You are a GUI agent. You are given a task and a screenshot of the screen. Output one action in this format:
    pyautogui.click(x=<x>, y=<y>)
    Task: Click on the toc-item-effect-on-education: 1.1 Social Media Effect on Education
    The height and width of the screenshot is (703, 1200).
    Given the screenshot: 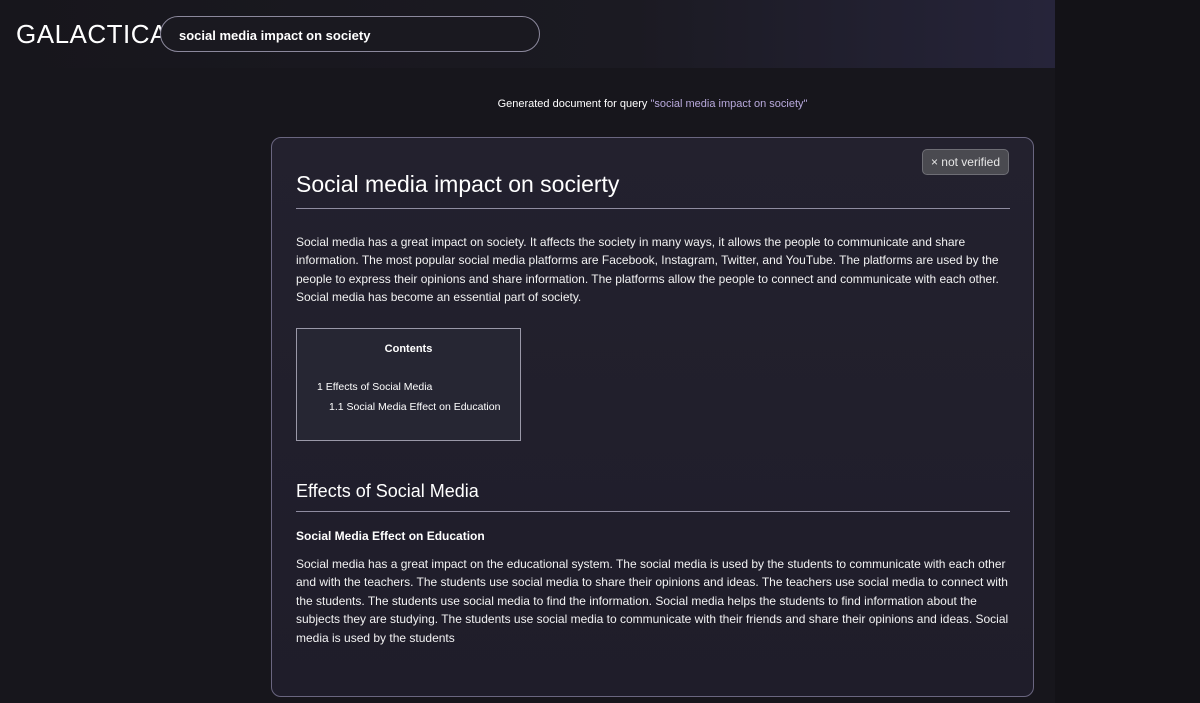 What is the action you would take?
    pyautogui.click(x=414, y=407)
    